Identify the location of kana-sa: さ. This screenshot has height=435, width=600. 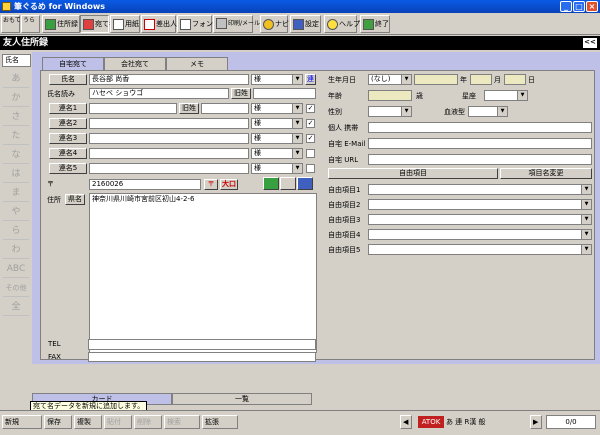
(16, 117).